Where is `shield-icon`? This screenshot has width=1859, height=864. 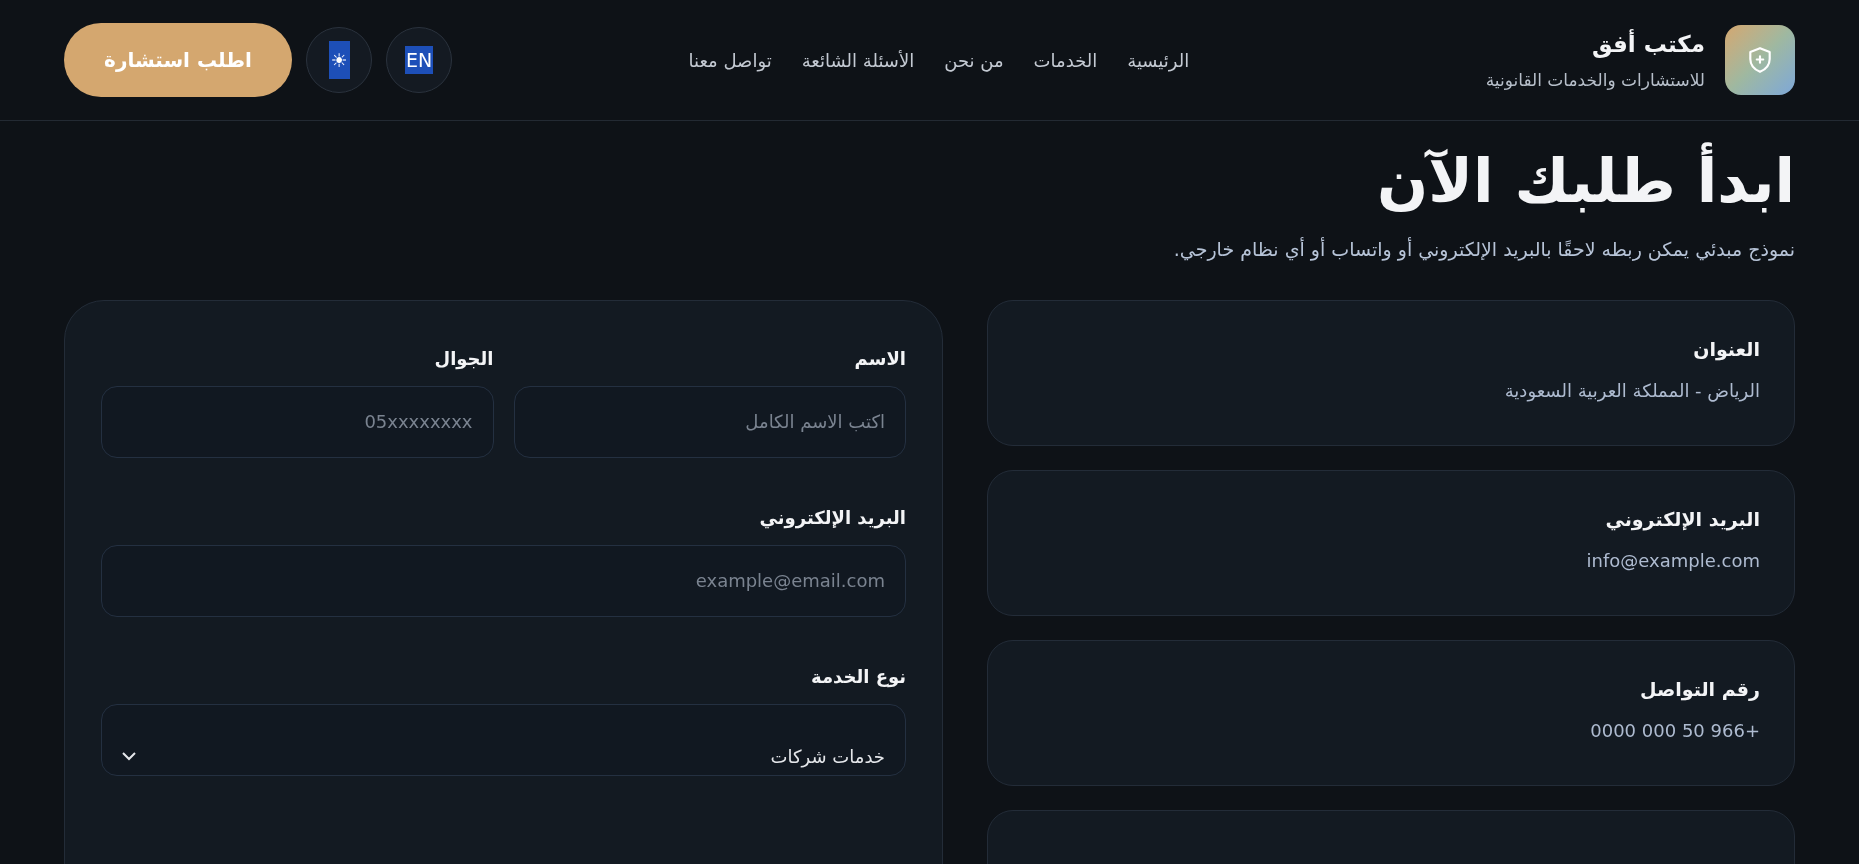 shield-icon is located at coordinates (1760, 60).